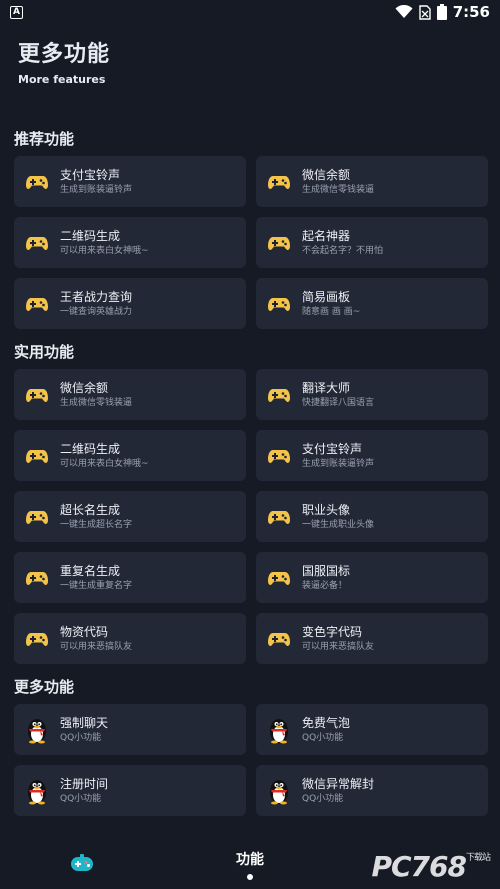 Image resolution: width=500 pixels, height=889 pixels. I want to click on feature-description: 快捷翻译八国语言, so click(338, 402).